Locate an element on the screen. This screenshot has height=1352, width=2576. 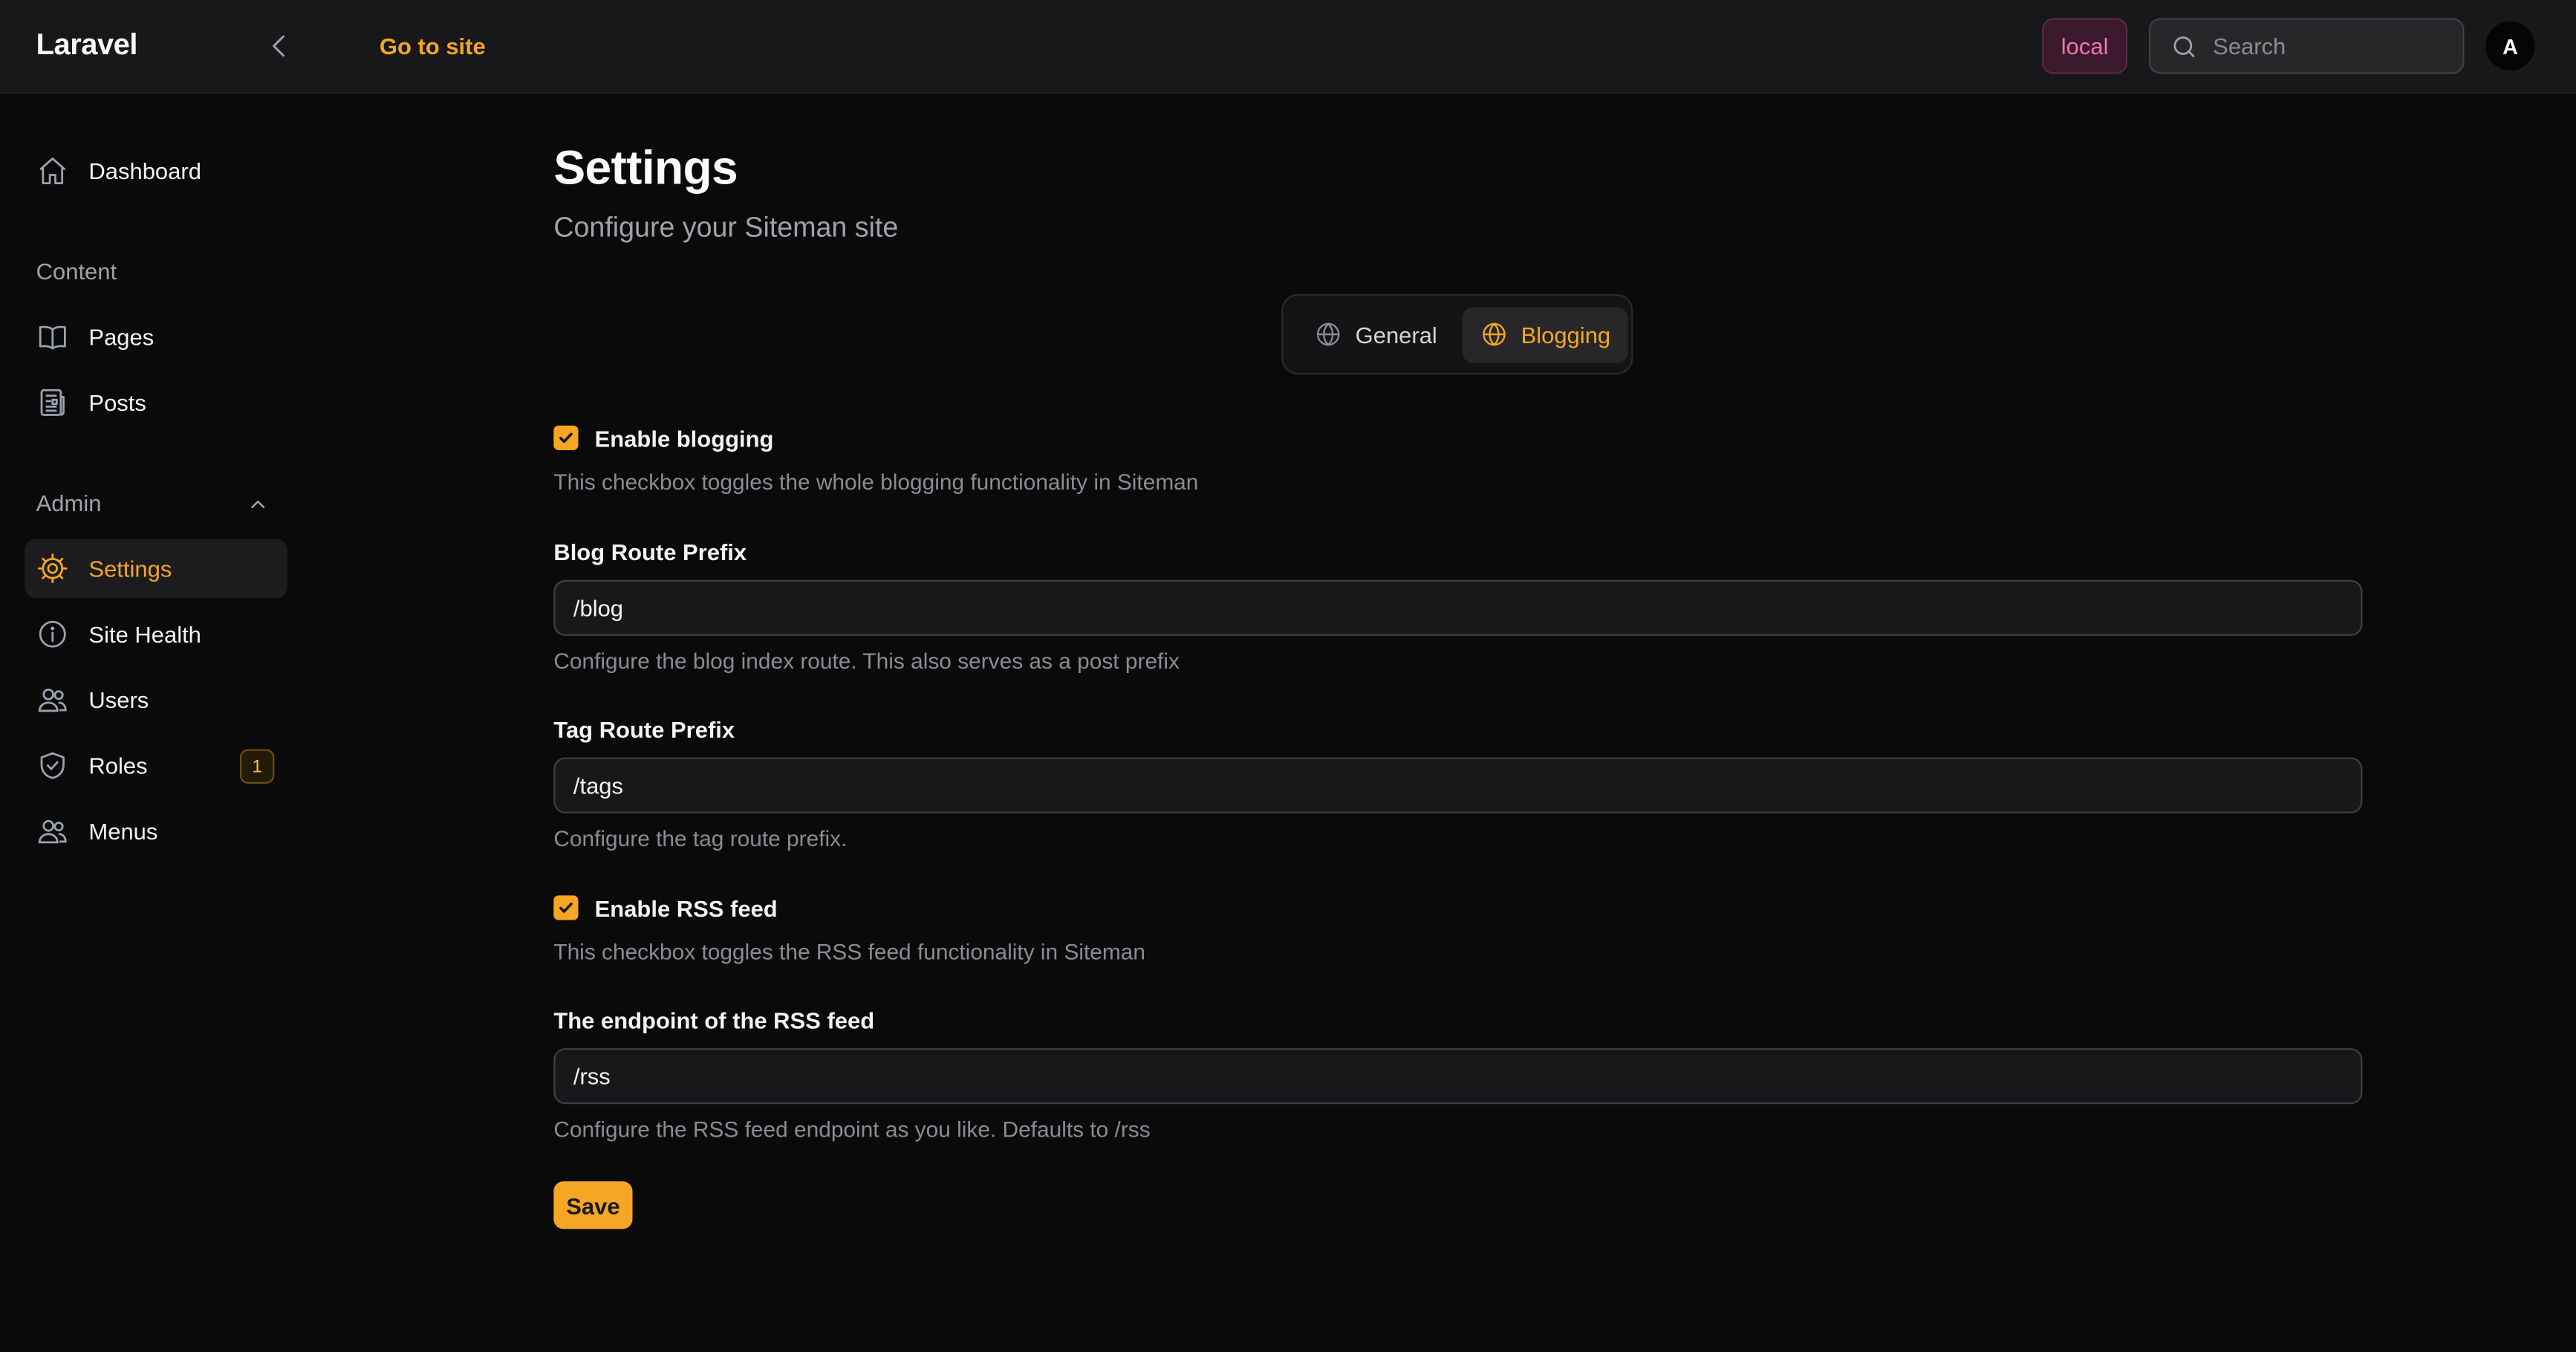
go-to-site-link: Go to site is located at coordinates (433, 46).